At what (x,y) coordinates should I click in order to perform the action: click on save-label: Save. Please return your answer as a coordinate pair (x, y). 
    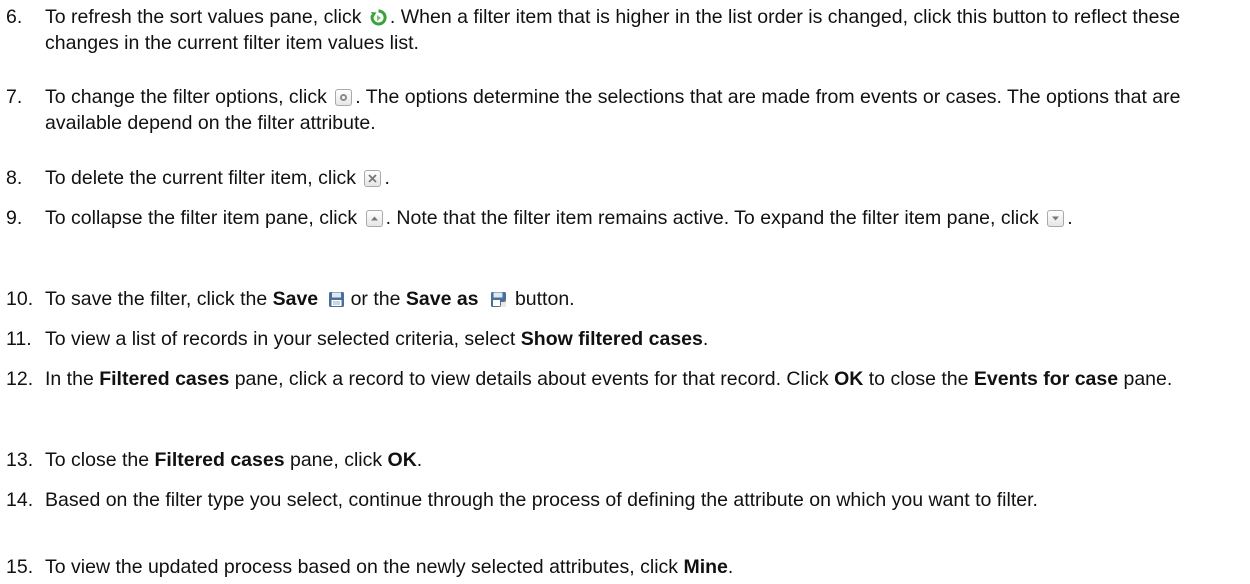
    Looking at the image, I should click on (295, 299).